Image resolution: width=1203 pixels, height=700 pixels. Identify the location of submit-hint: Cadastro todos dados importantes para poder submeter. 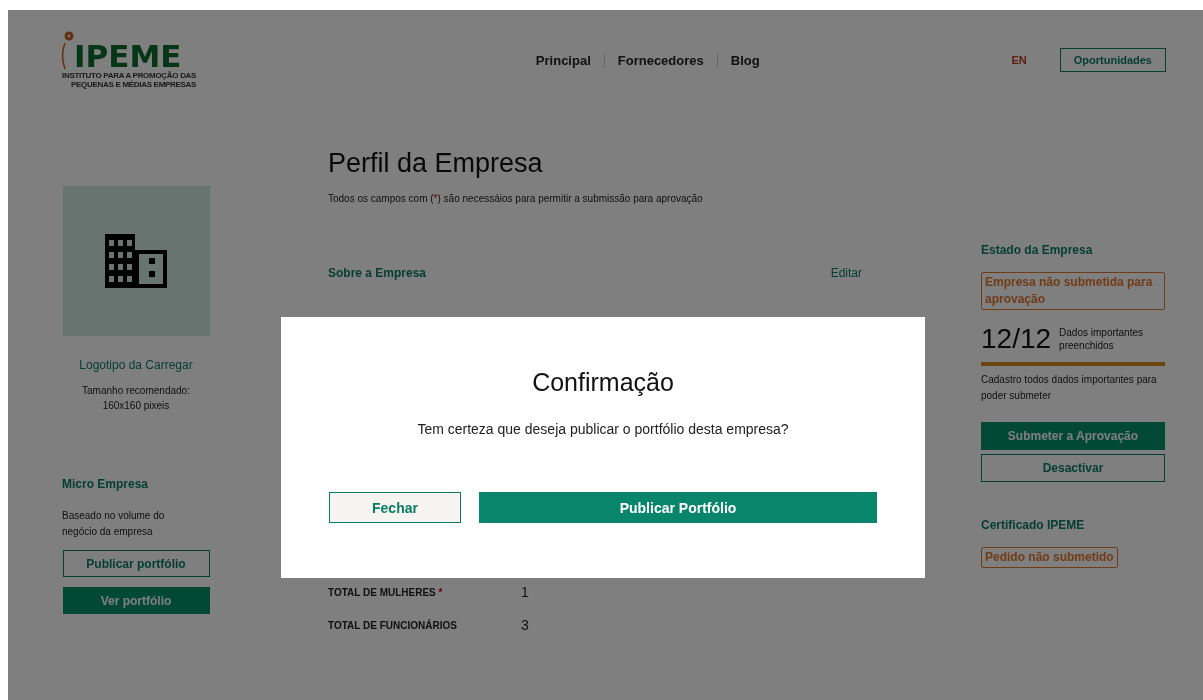
(1069, 388).